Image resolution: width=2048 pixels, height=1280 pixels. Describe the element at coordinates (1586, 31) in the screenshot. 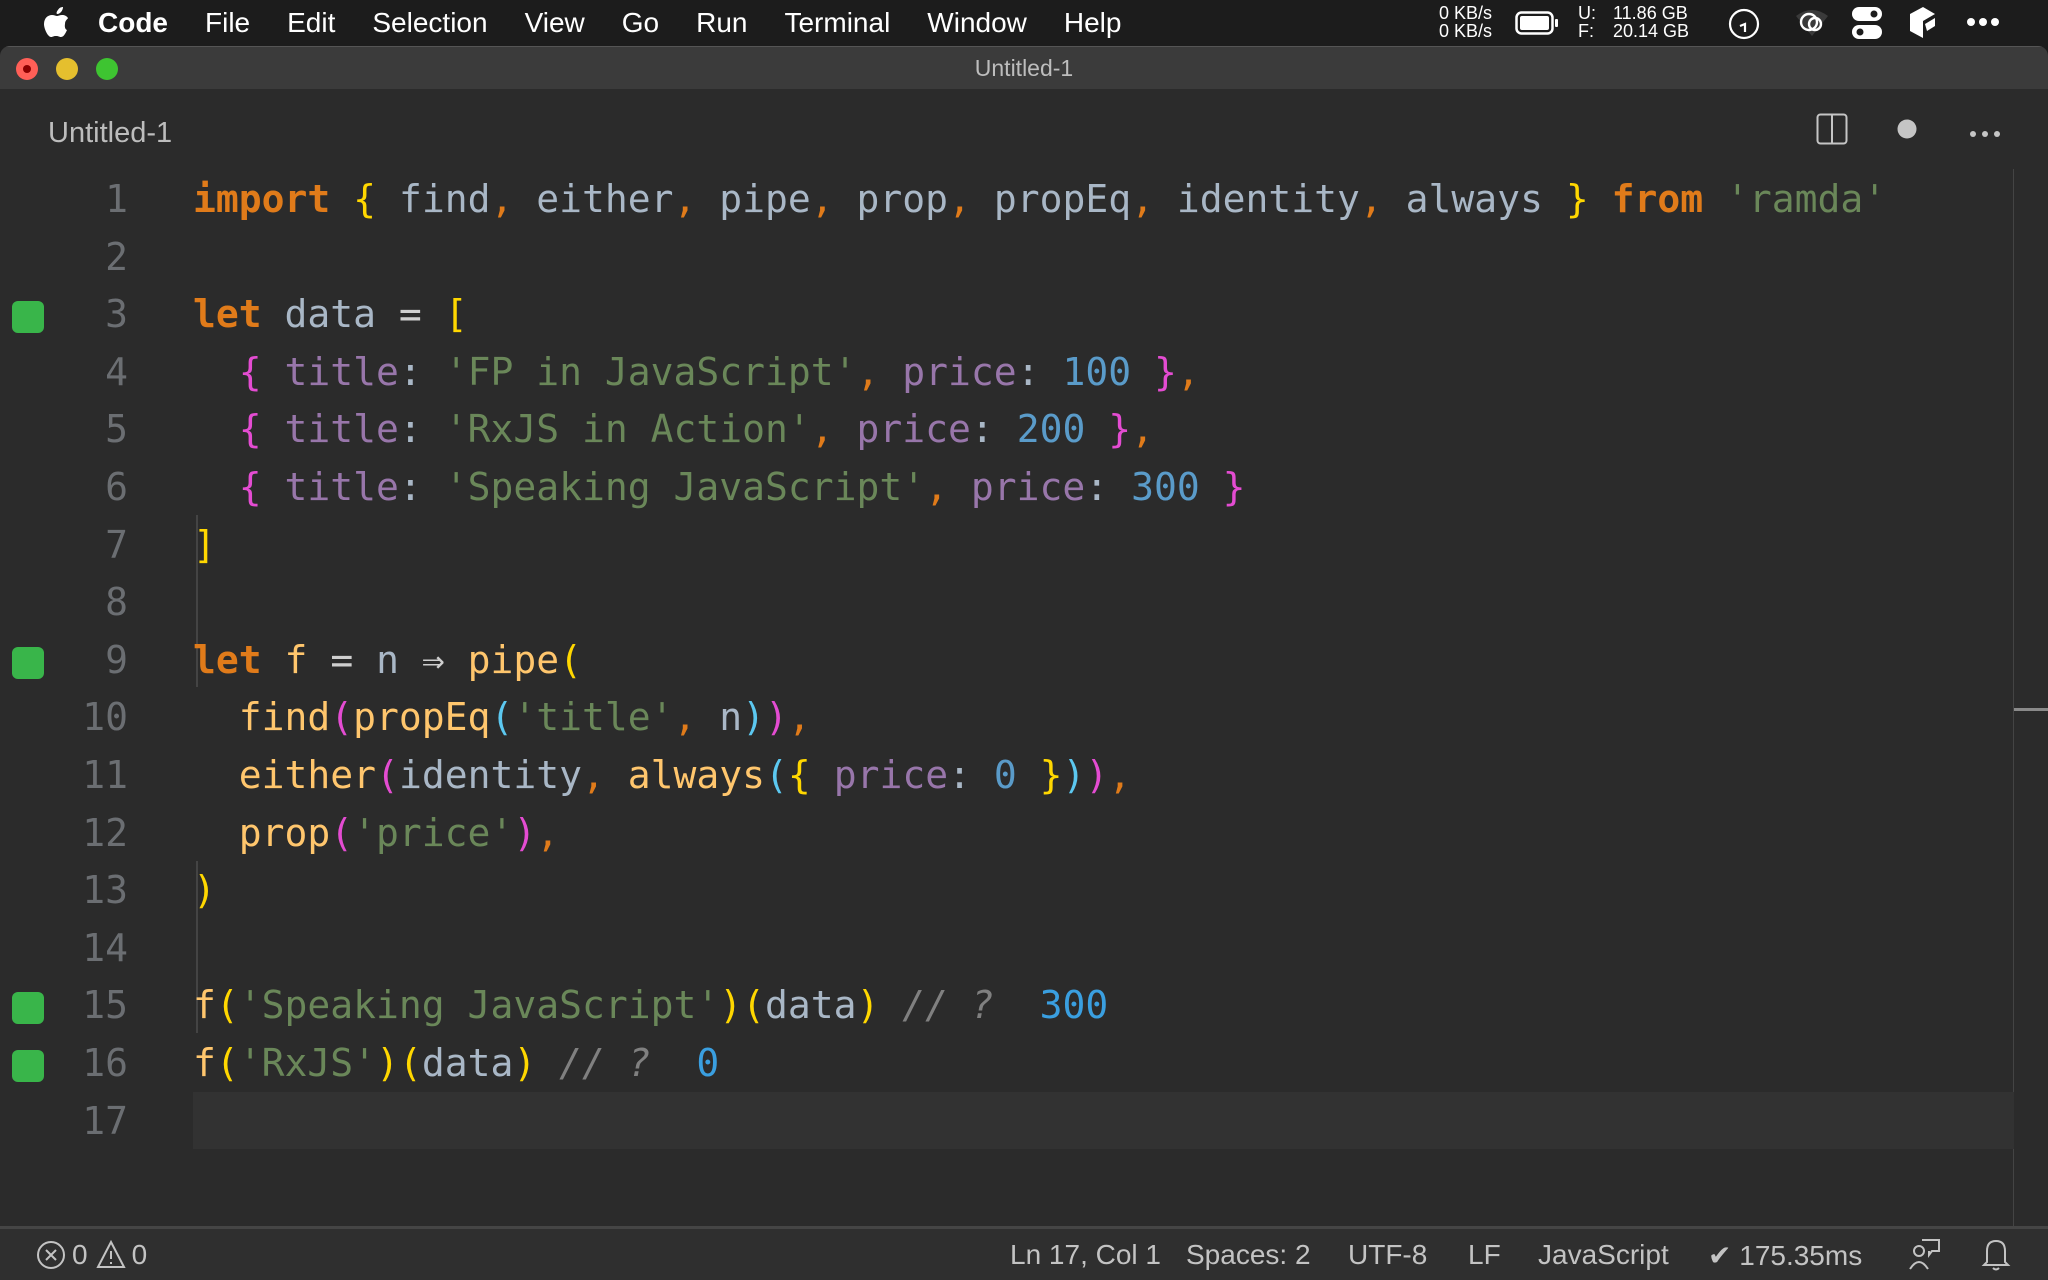

I see `disk-free-label: F:` at that location.